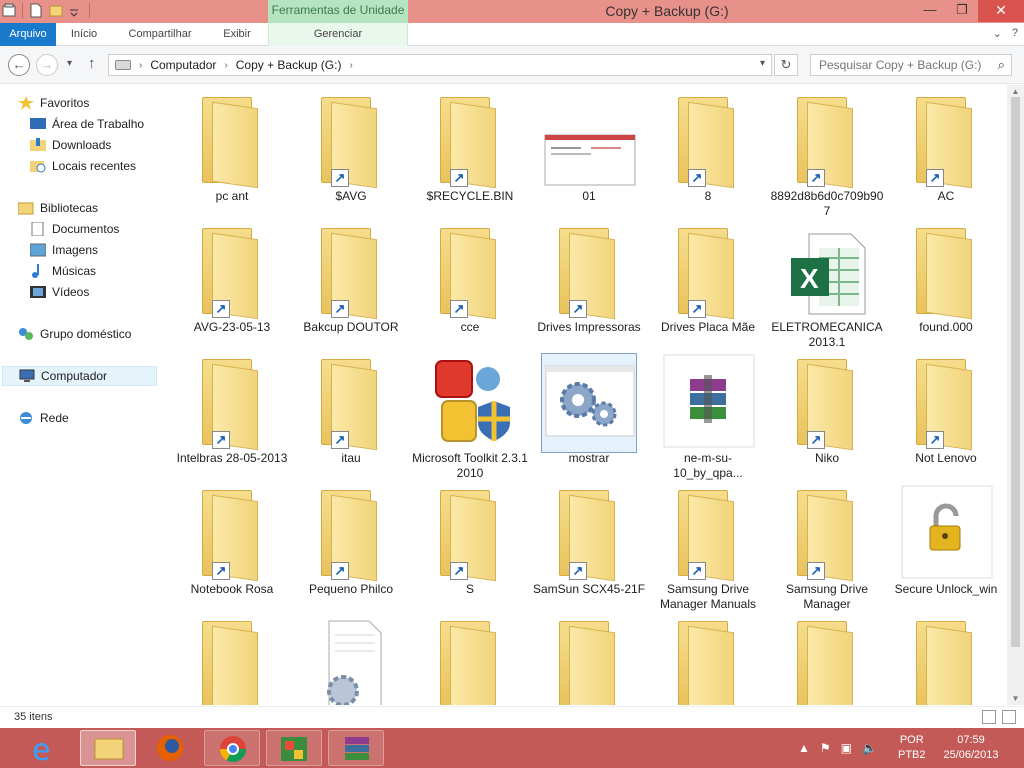 This screenshot has width=1024, height=768. What do you see at coordinates (47, 65) in the screenshot?
I see `forward-button: →` at bounding box center [47, 65].